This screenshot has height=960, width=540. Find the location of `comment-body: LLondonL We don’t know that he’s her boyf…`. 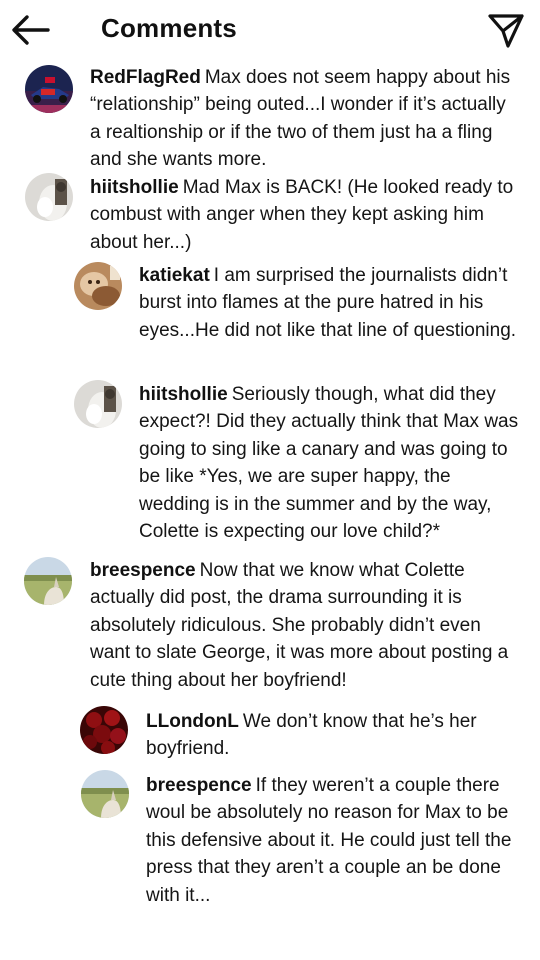

comment-body: LLondonL We don’t know that he’s her boyf… is located at coordinates (331, 735).